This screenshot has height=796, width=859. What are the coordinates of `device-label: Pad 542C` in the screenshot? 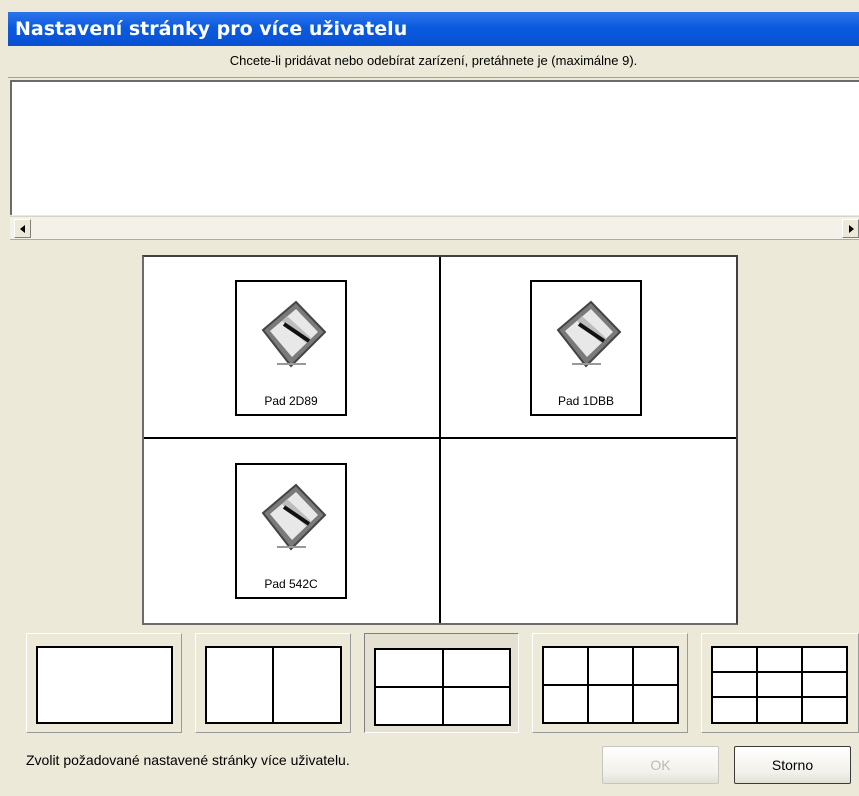 It's located at (291, 584).